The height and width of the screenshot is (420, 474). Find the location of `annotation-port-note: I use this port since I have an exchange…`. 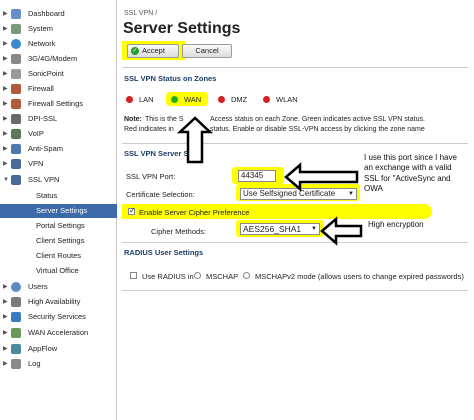

annotation-port-note: I use this port since I have an exchange… is located at coordinates (410, 173).